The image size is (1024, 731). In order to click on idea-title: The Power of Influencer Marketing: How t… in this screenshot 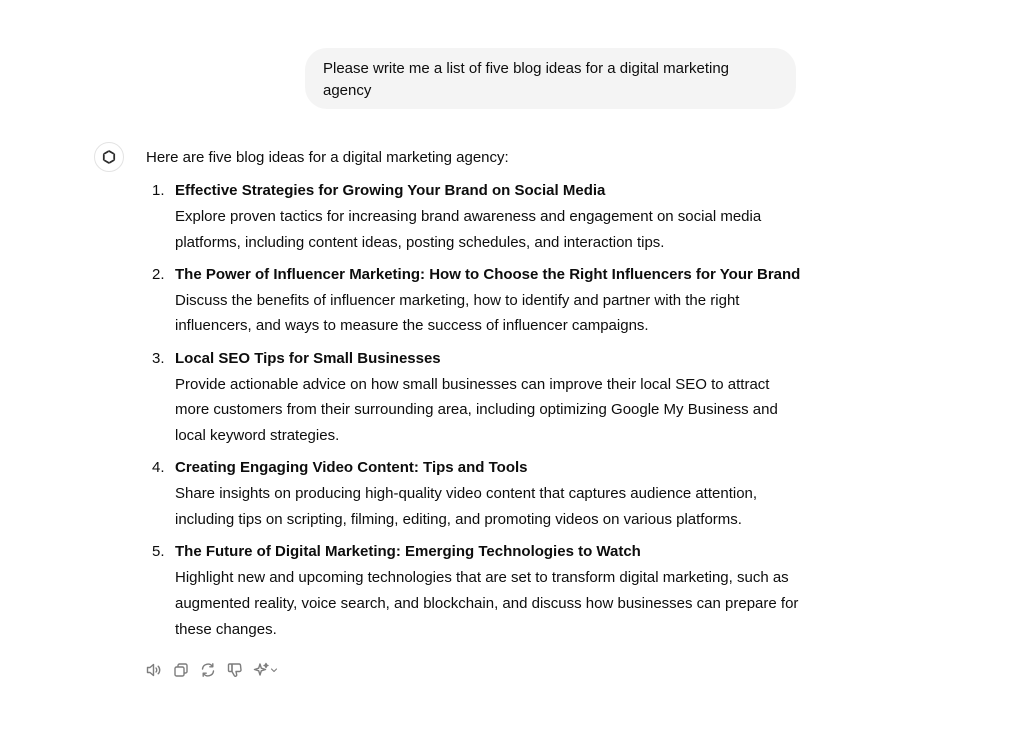, I will do `click(488, 274)`.